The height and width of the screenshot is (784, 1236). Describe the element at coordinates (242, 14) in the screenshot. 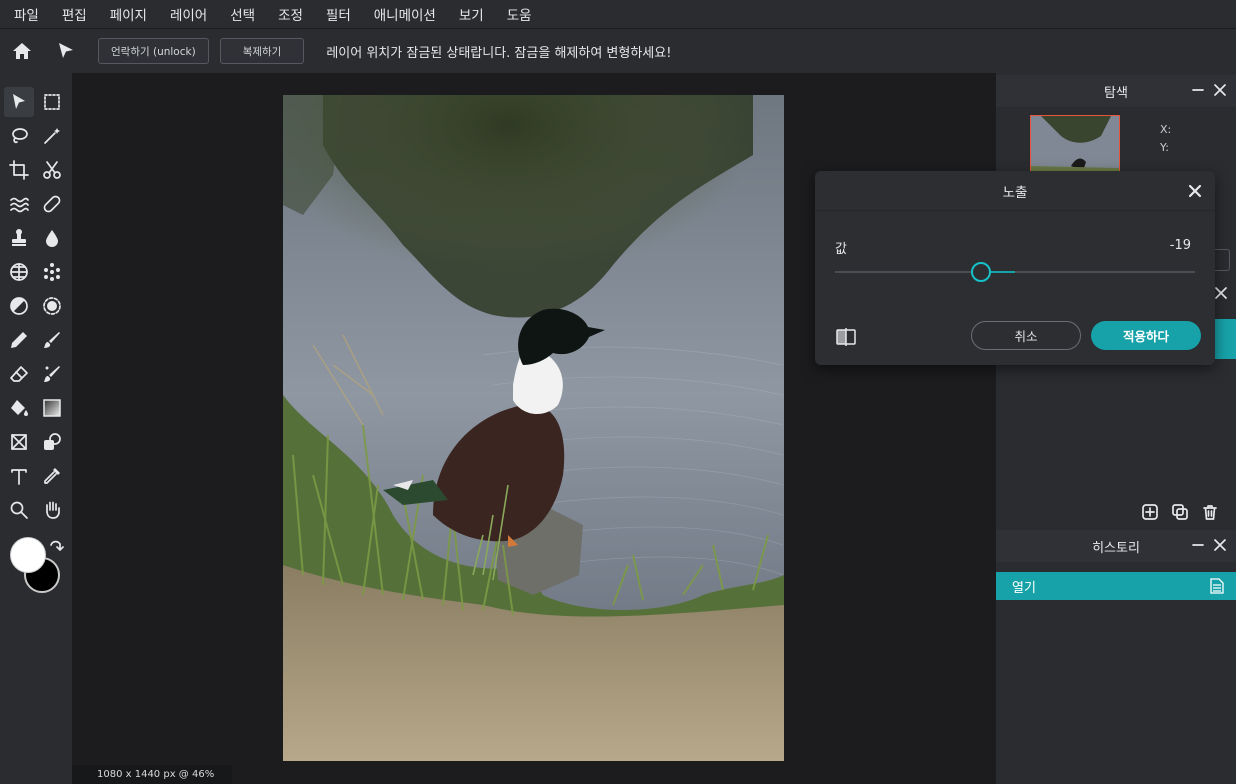

I see `menu-select: 선택` at that location.